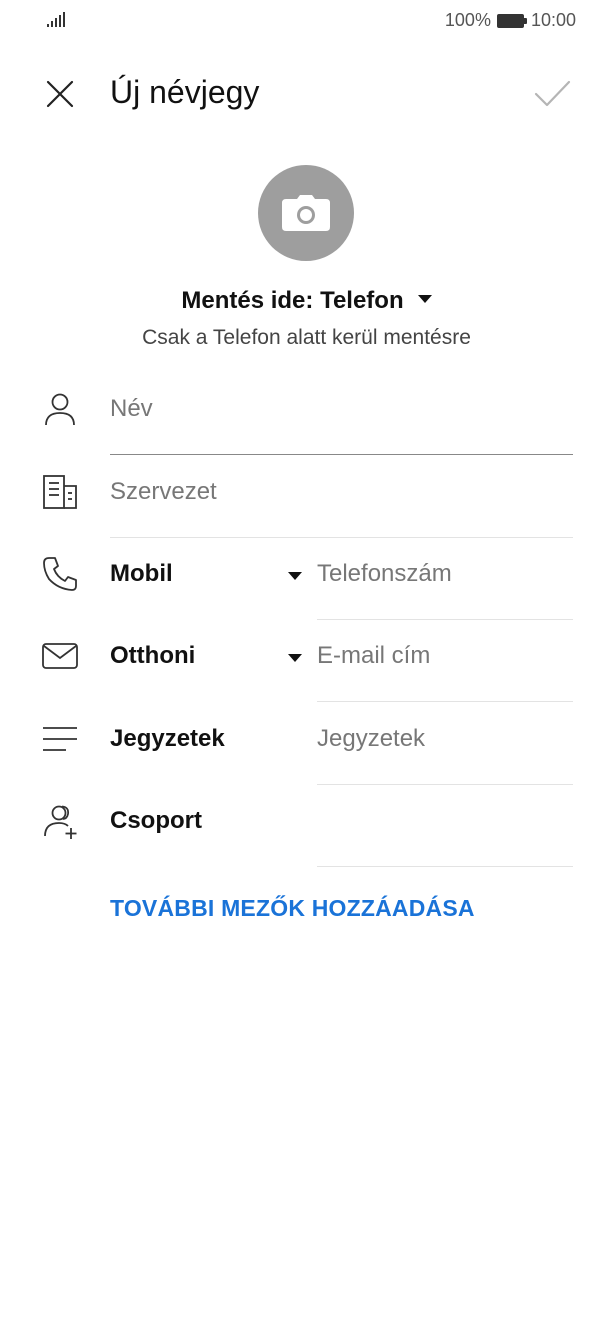 The image size is (613, 1330). Describe the element at coordinates (511, 20) in the screenshot. I see `battery-icon` at that location.